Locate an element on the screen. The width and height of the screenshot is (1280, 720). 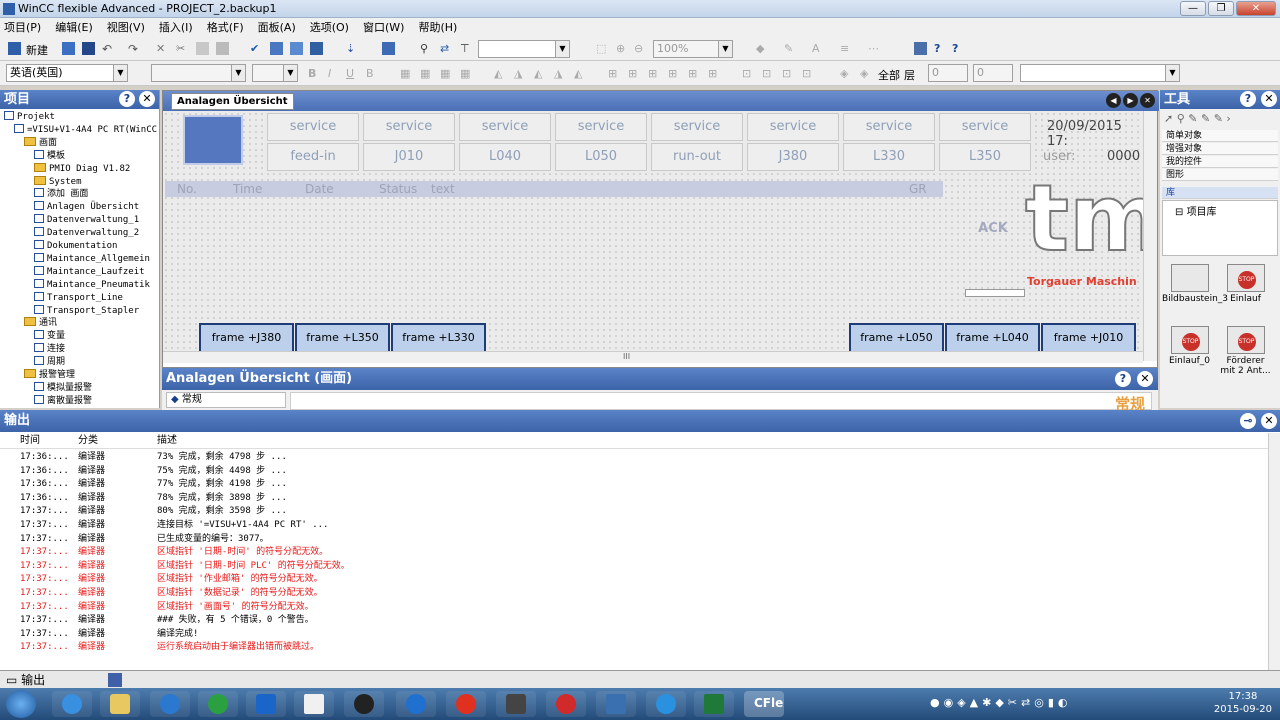
layer-spin-2: 0 is located at coordinates (993, 73).